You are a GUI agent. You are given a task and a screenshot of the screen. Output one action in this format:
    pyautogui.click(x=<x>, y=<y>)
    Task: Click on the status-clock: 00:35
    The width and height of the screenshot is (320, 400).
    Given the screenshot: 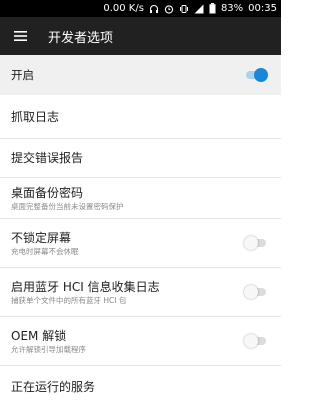 What is the action you would take?
    pyautogui.click(x=262, y=8)
    